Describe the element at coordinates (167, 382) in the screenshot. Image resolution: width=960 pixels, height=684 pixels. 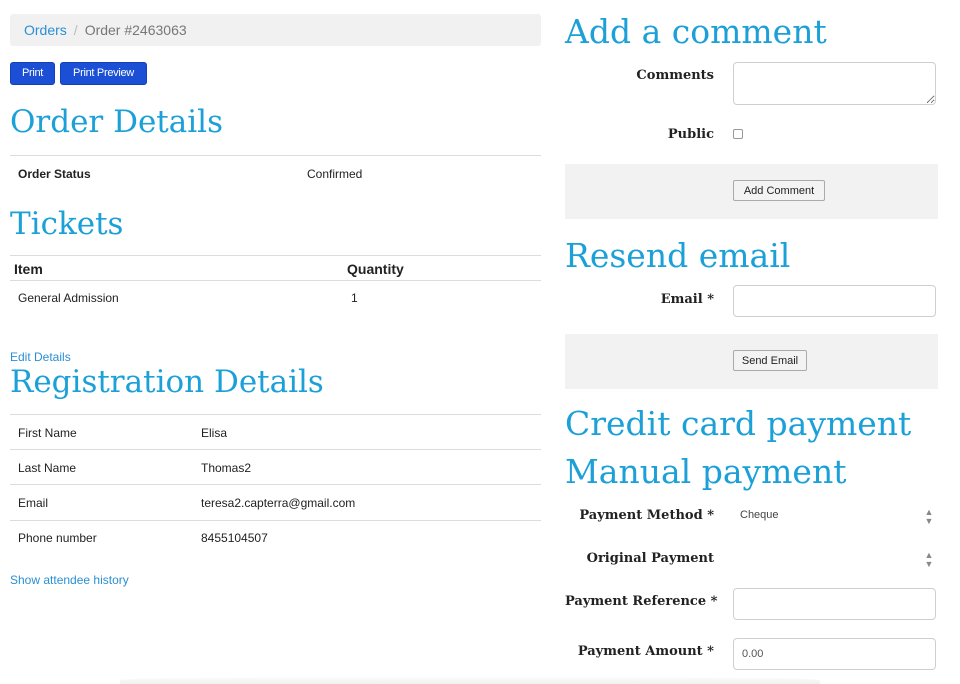
I see `registration-details-title: Registration Details` at that location.